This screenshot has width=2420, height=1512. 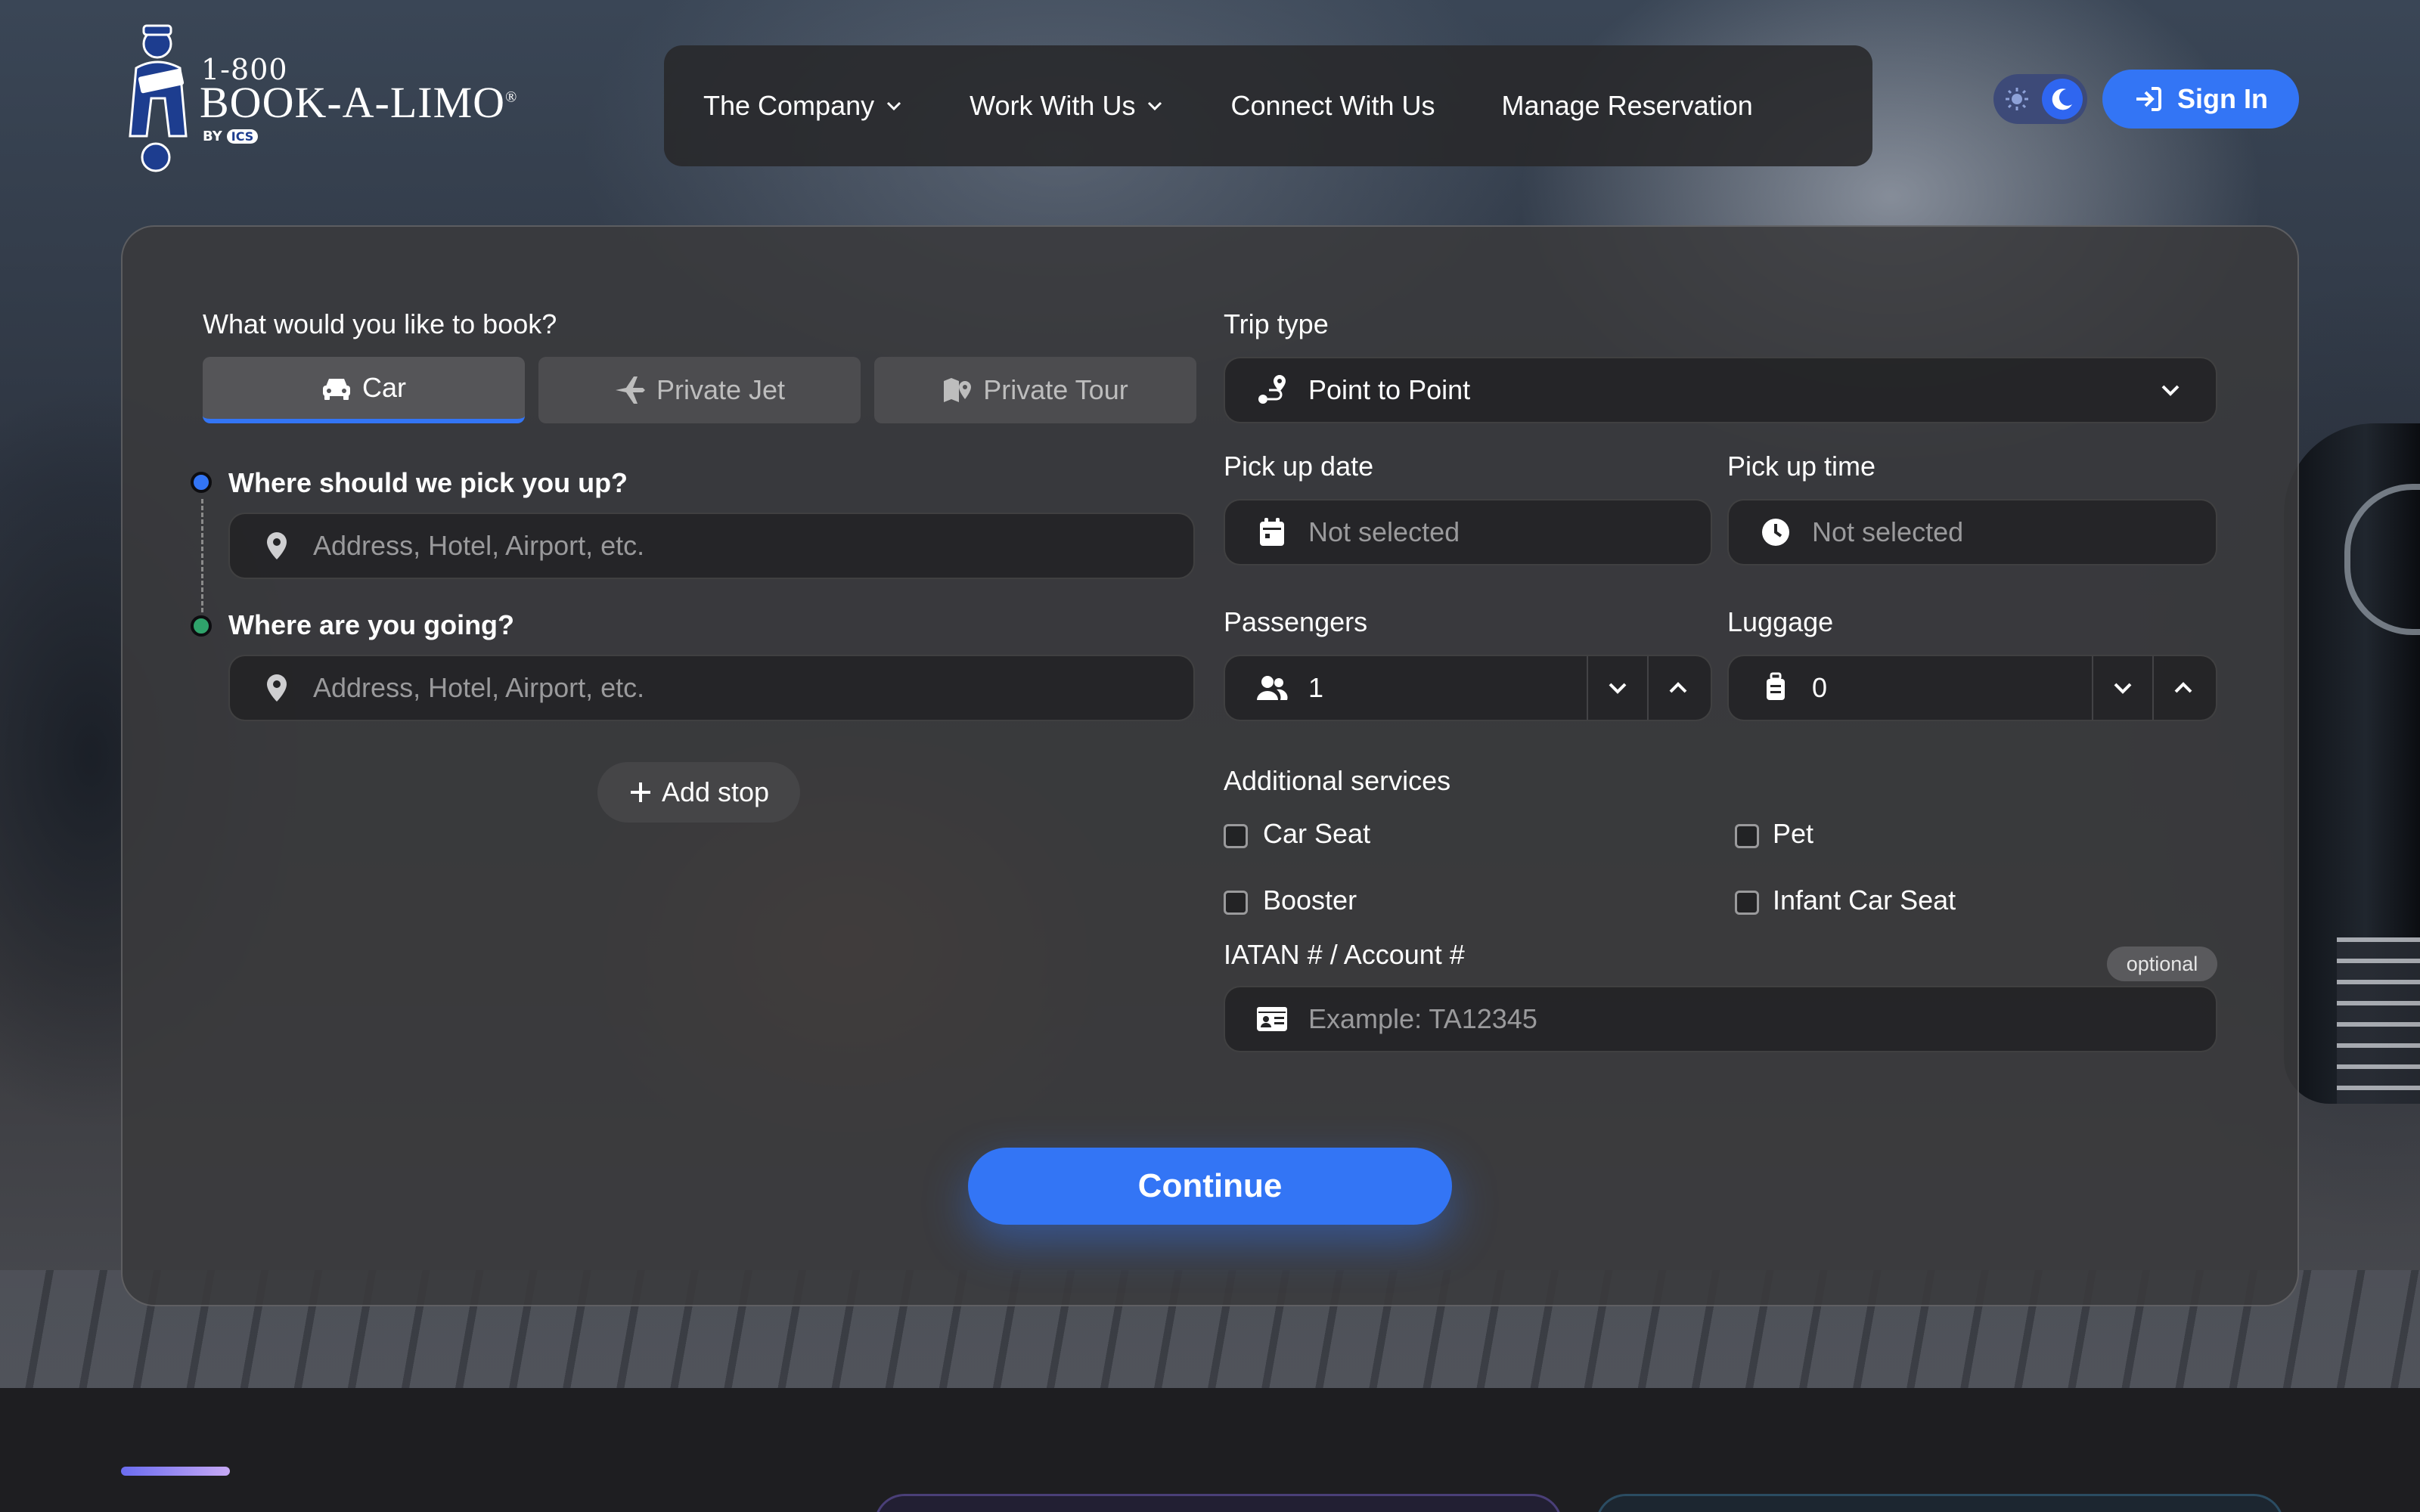 What do you see at coordinates (1296, 621) in the screenshot?
I see `passengers-label: Passengers` at bounding box center [1296, 621].